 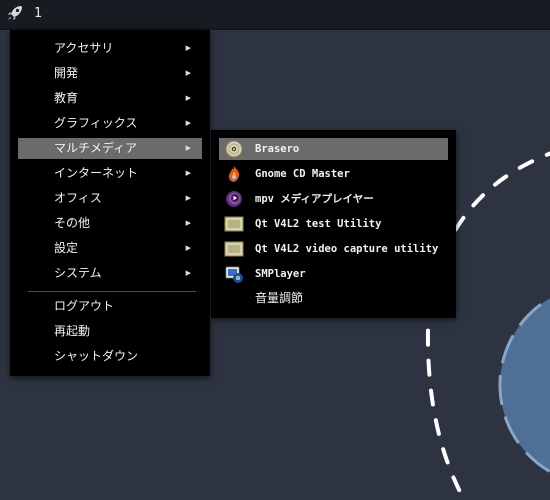 I want to click on top-panel: 1, so click(x=275, y=15).